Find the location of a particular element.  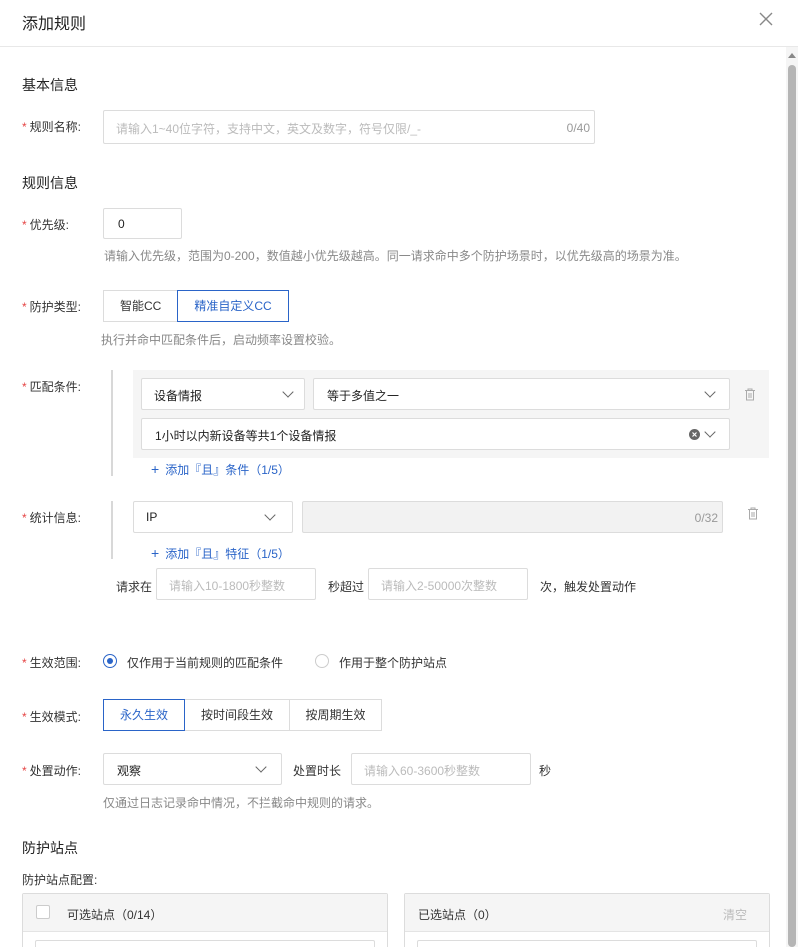

available-sites-panel: 可选站点（0/14） is located at coordinates (205, 920).